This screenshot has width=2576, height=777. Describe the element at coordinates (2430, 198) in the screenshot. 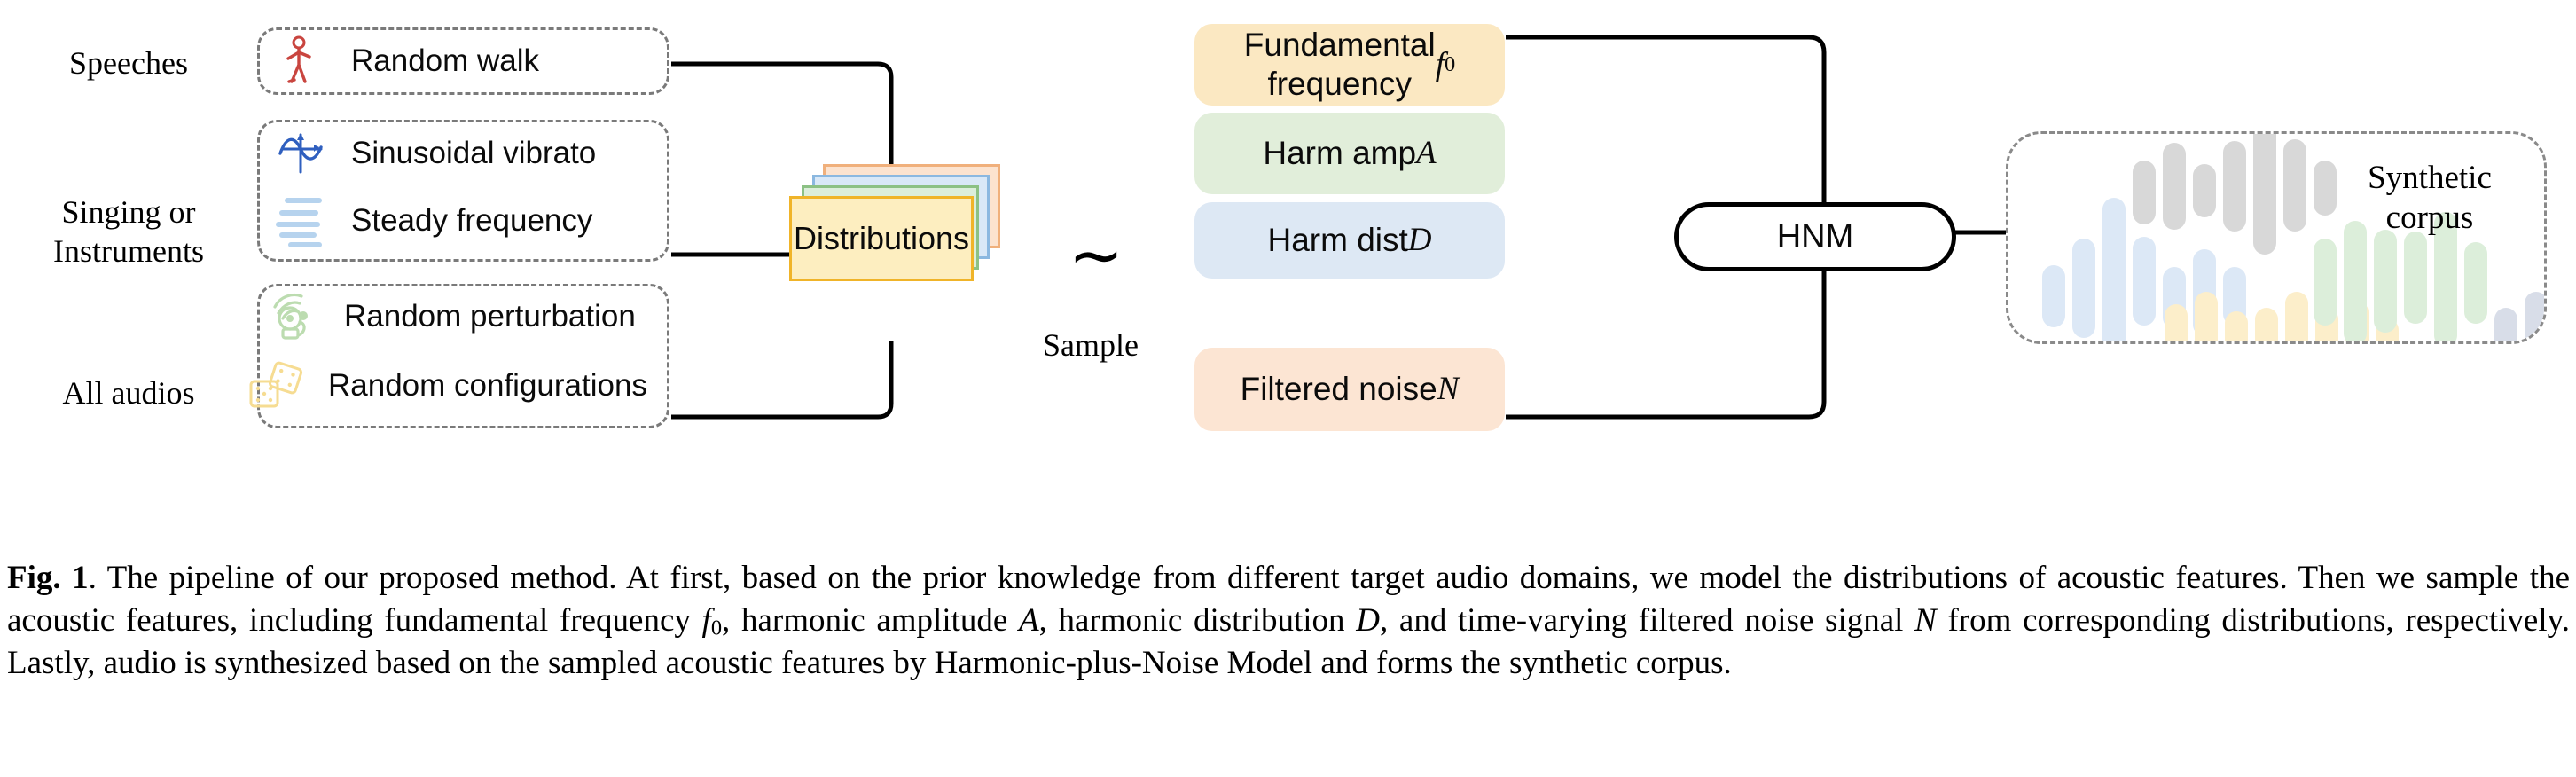

I see `synthetic-corpus-label: Synthetic corpus` at that location.